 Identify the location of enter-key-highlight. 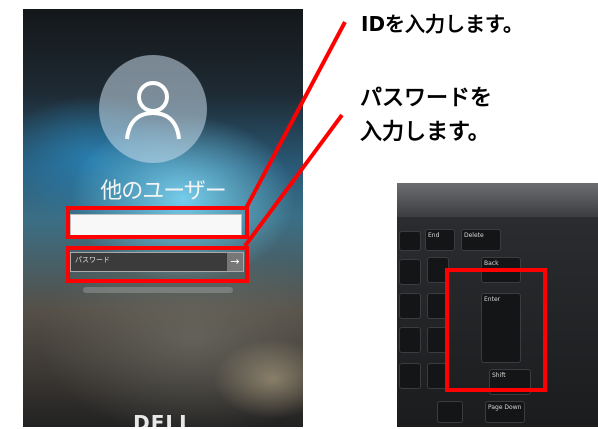
(496, 330).